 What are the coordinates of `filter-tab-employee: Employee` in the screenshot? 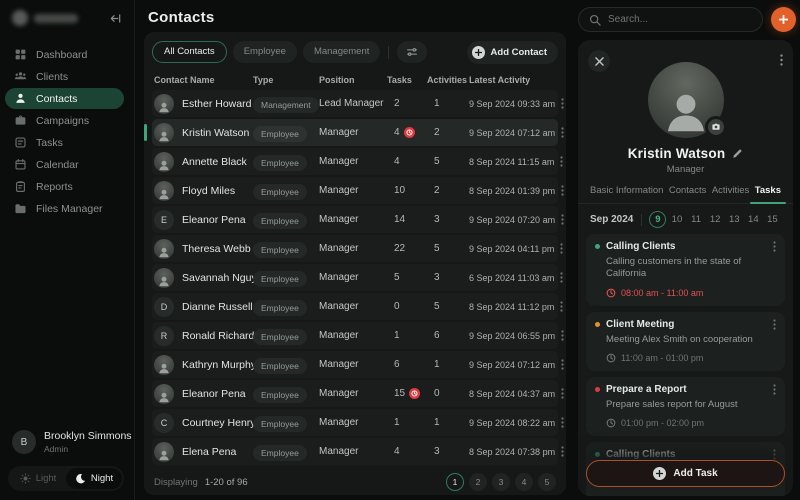 It's located at (264, 52).